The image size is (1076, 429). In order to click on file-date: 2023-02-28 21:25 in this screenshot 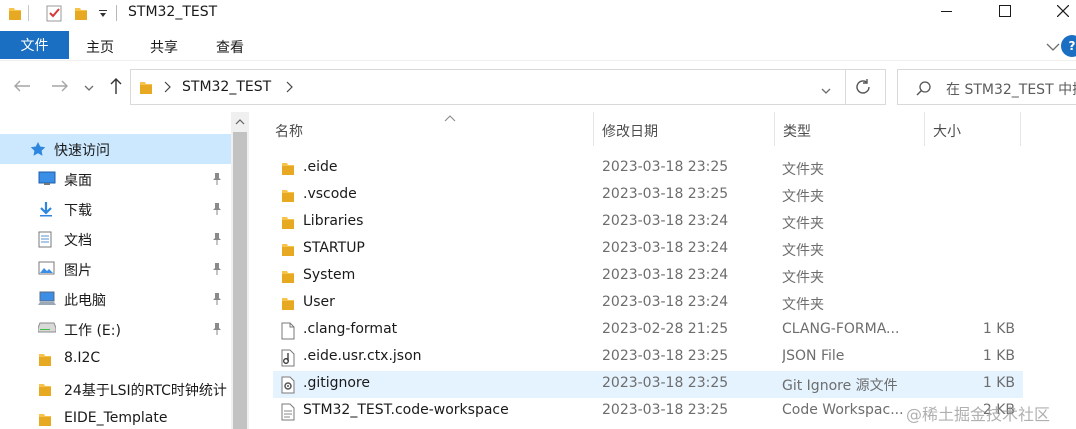, I will do `click(665, 329)`.